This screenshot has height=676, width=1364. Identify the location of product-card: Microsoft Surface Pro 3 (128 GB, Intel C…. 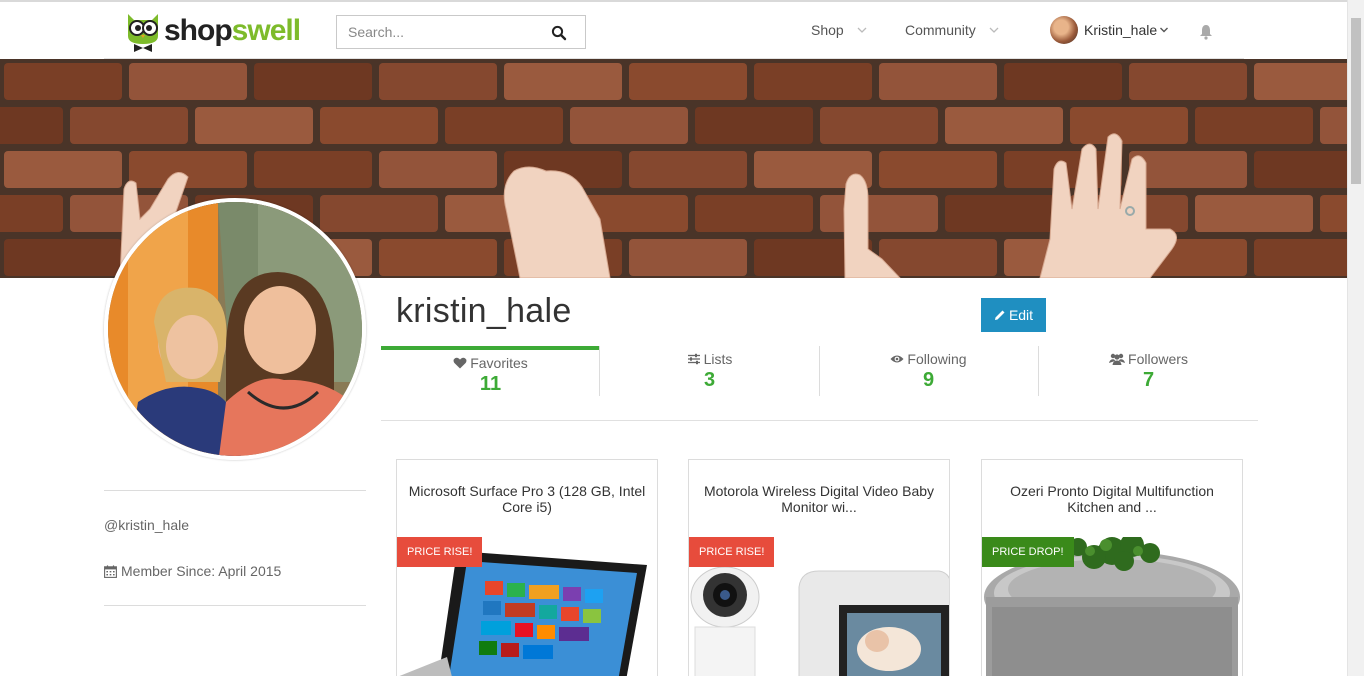
(527, 567).